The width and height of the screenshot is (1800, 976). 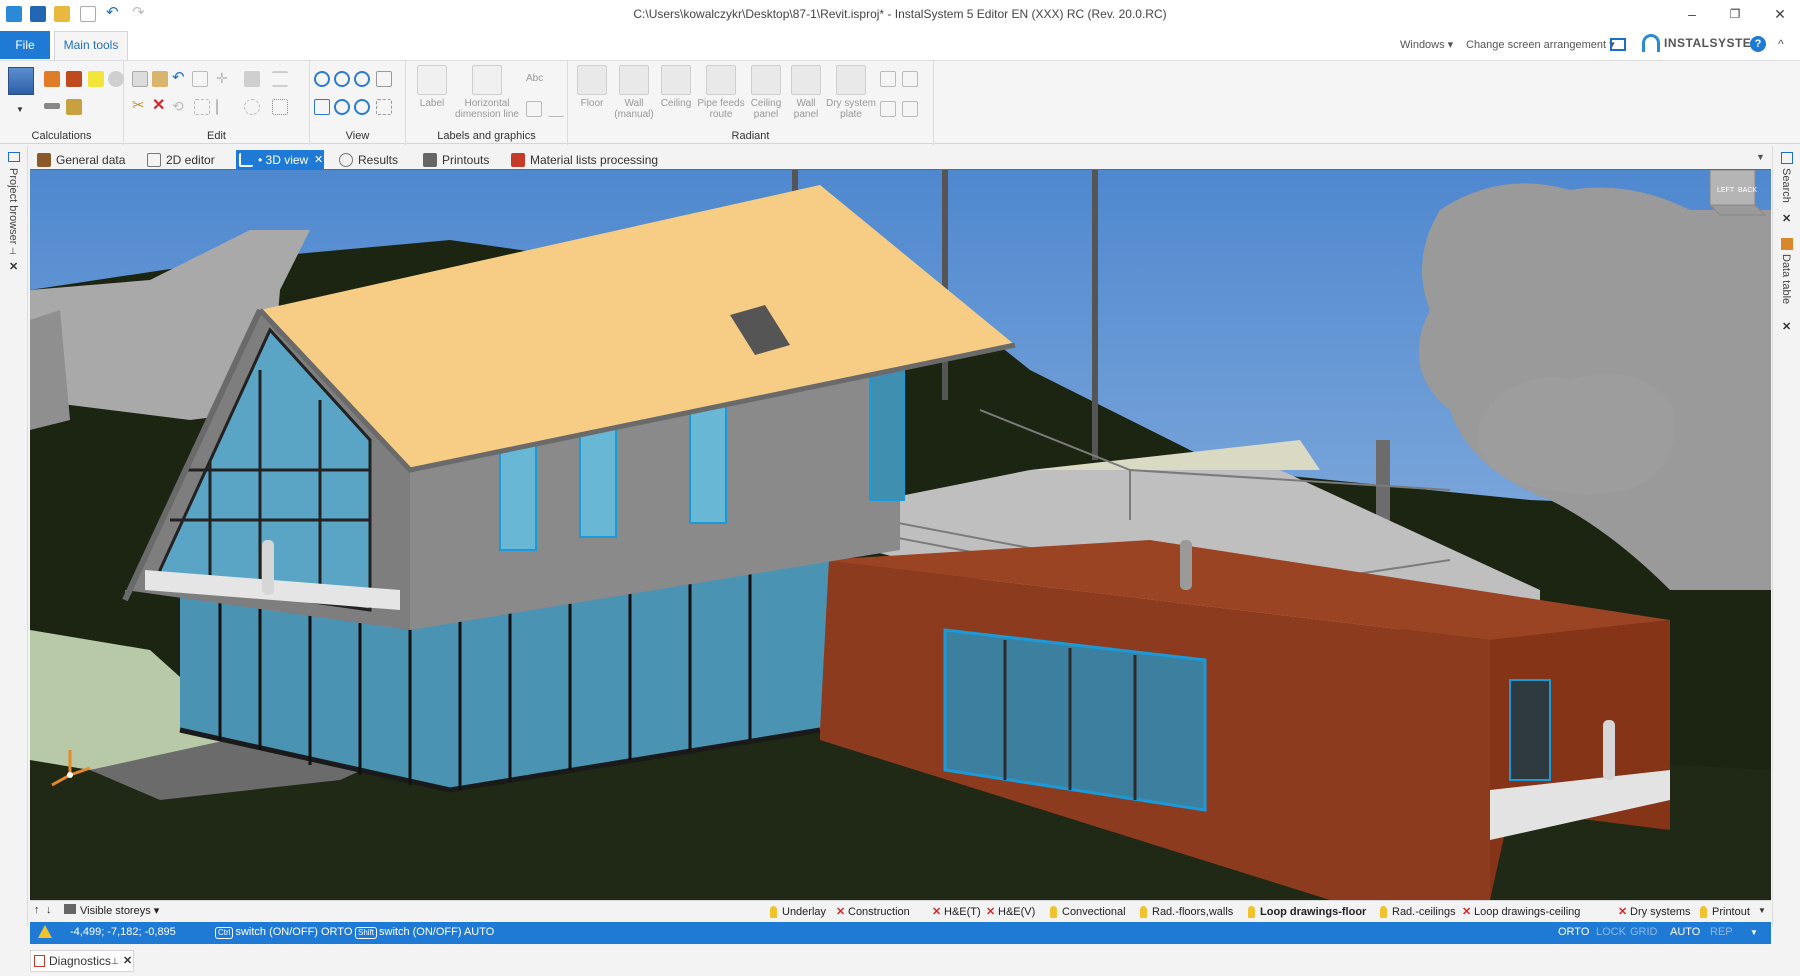 I want to click on search-panel-icon, so click(x=1787, y=158).